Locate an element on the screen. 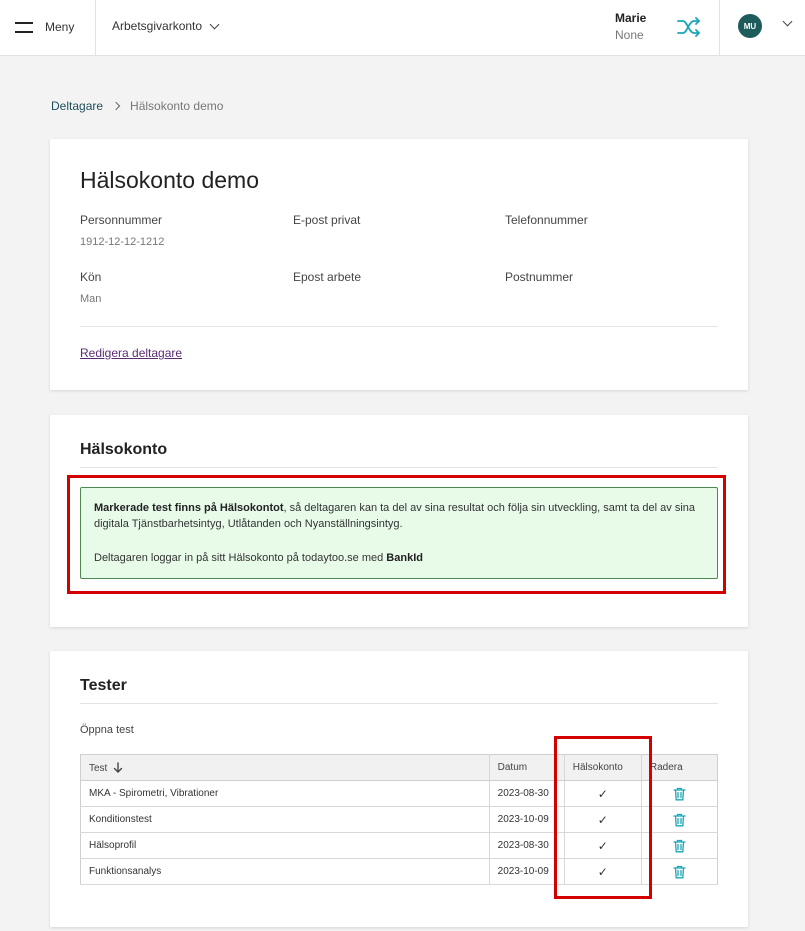  field-label-phone: Telefonnummer is located at coordinates (546, 220).